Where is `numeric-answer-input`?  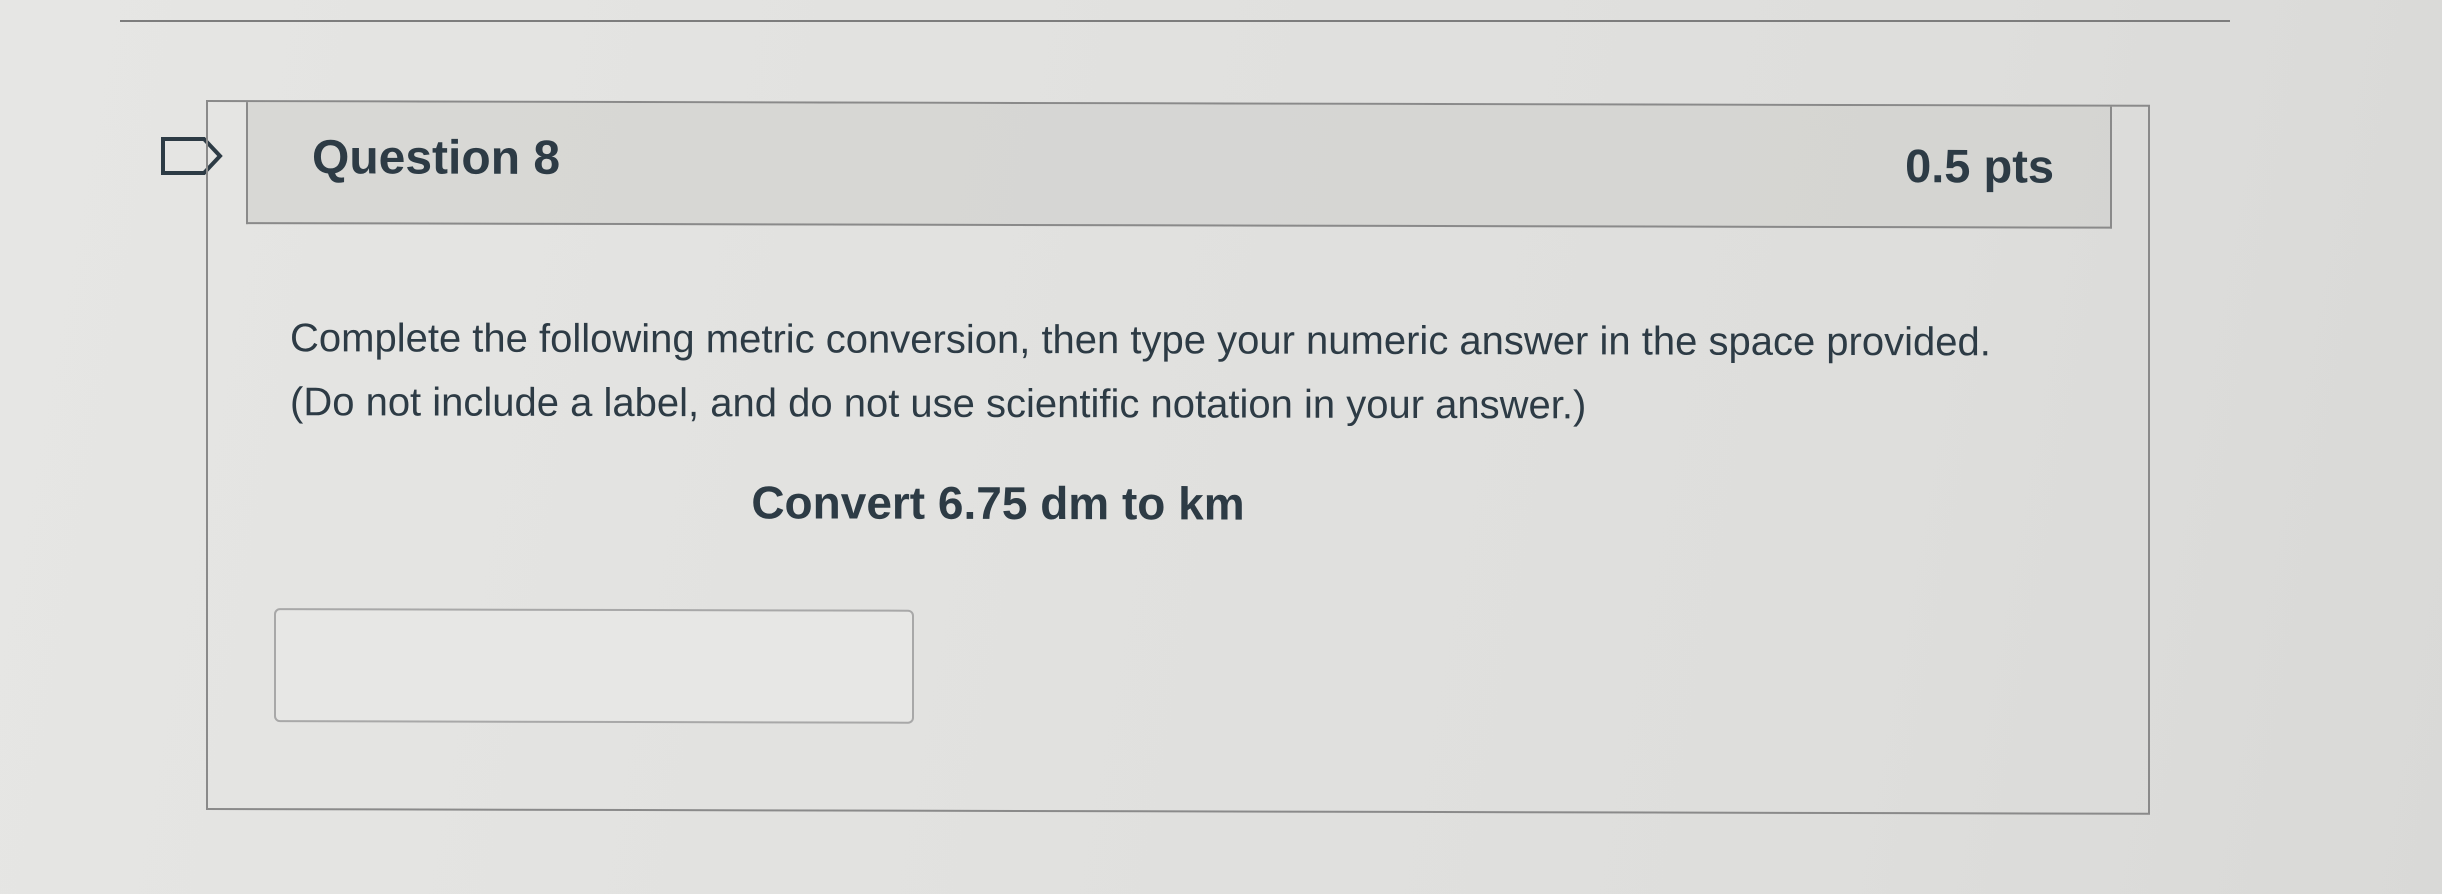
numeric-answer-input is located at coordinates (594, 666).